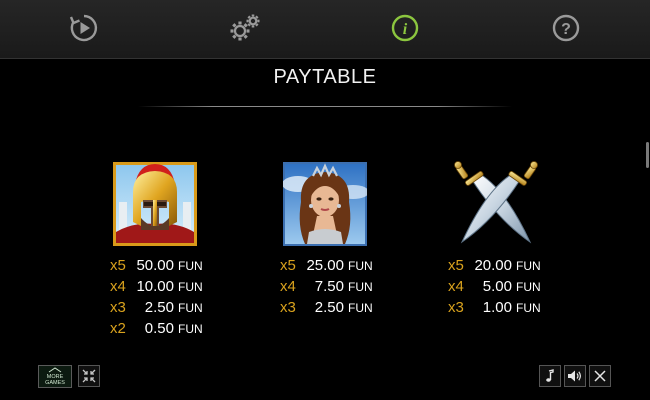 This screenshot has width=650, height=400. Describe the element at coordinates (325, 204) in the screenshot. I see `goddess-symbol` at that location.